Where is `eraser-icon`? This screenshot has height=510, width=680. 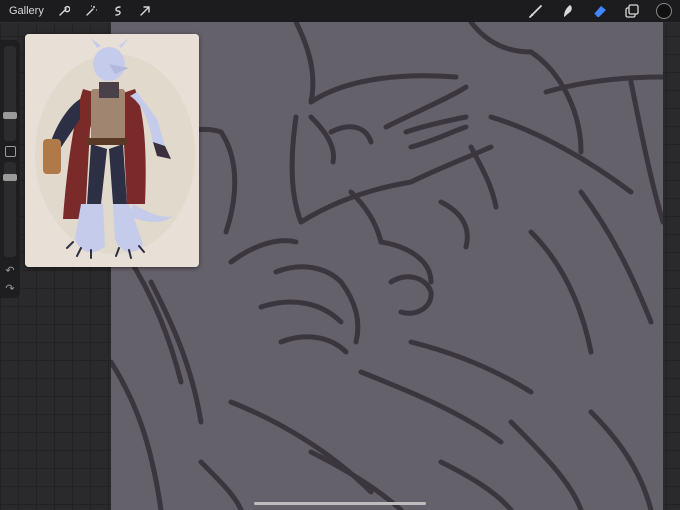
eraser-icon is located at coordinates (600, 11).